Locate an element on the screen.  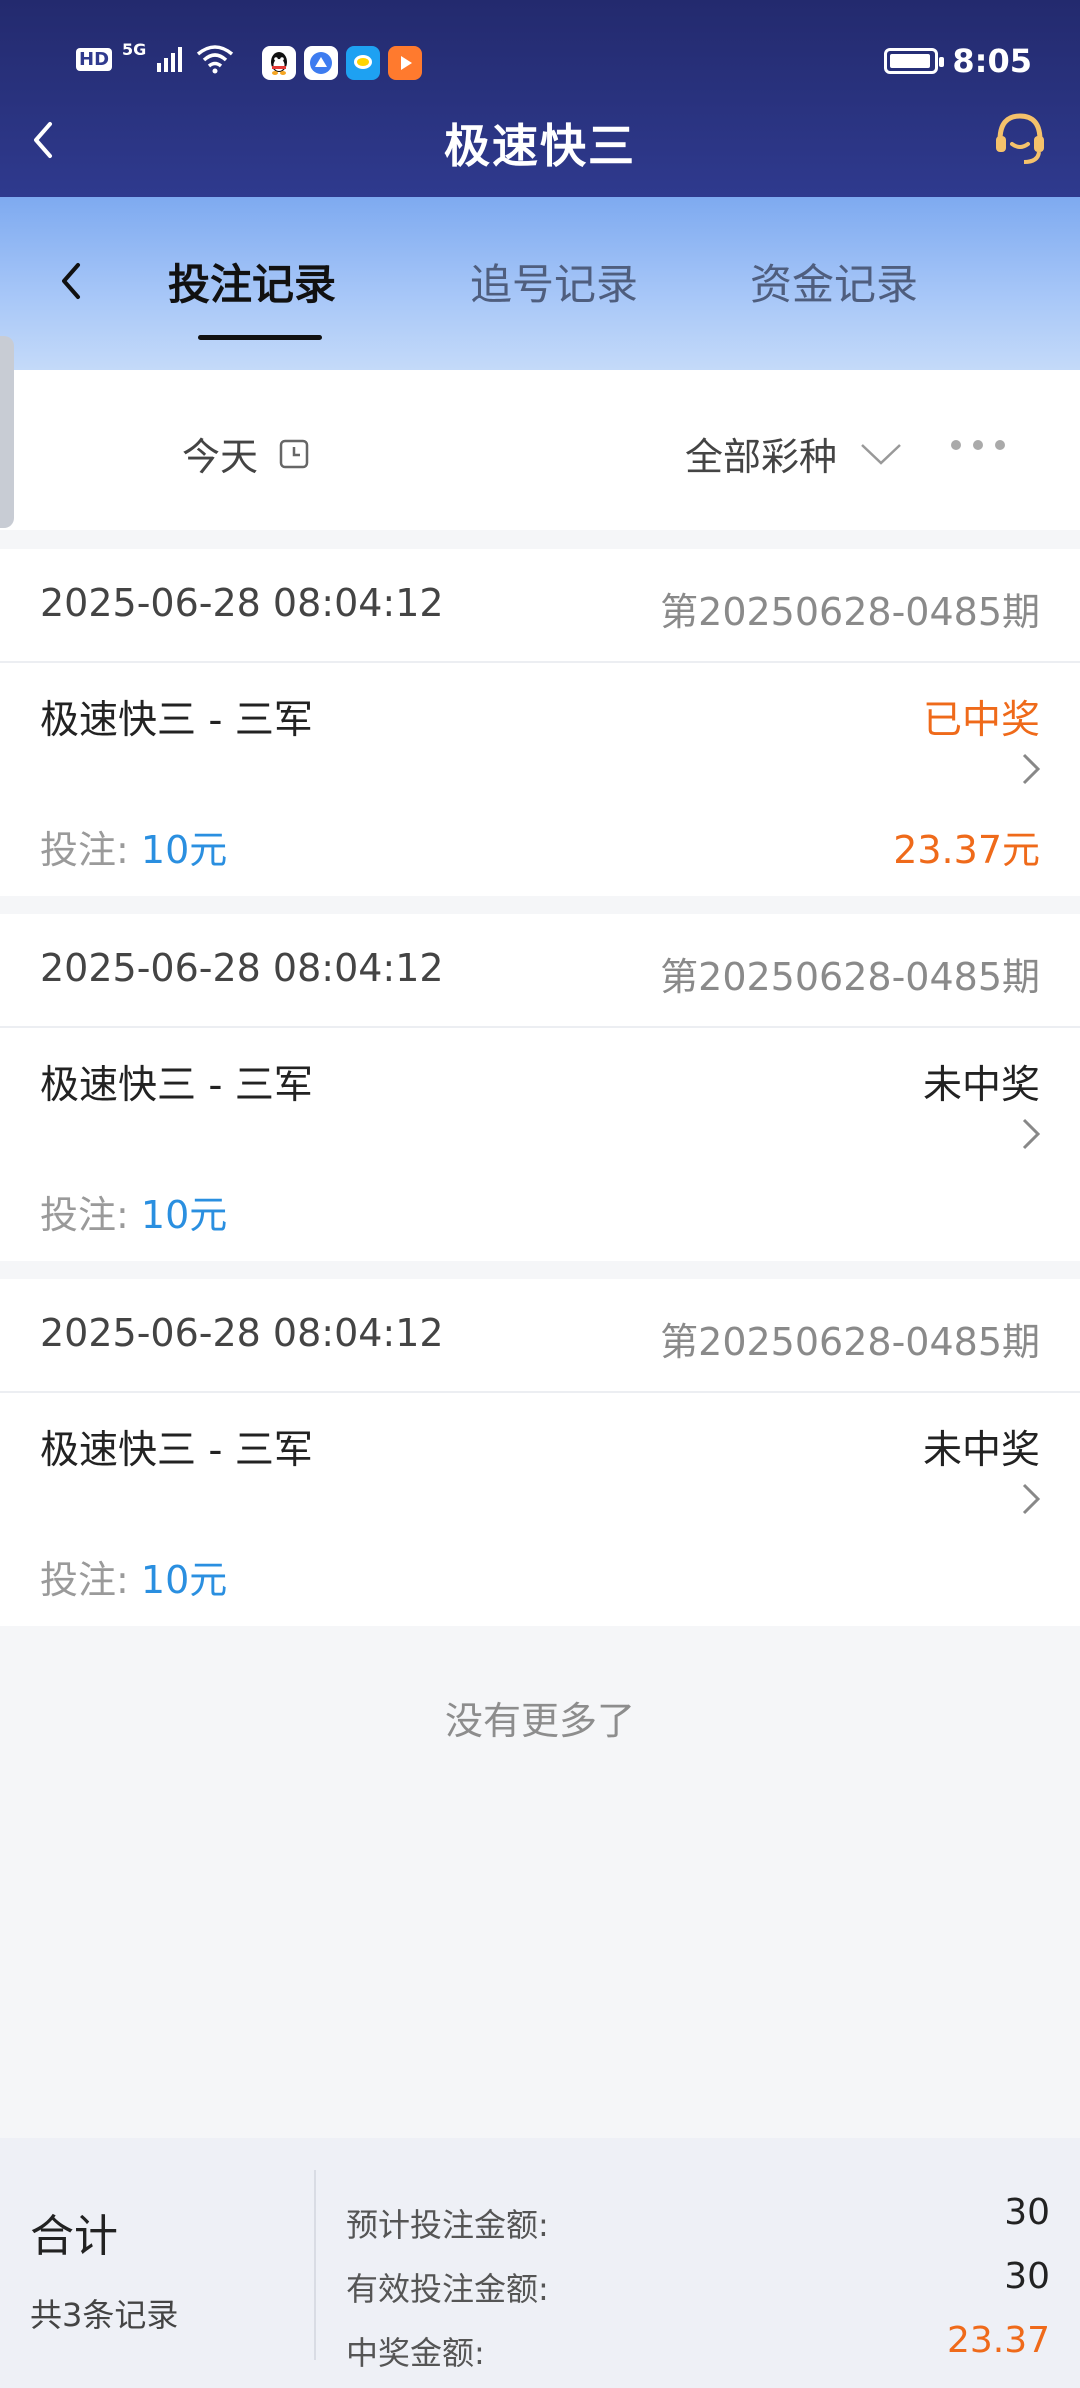
chat-app-icon is located at coordinates (363, 63).